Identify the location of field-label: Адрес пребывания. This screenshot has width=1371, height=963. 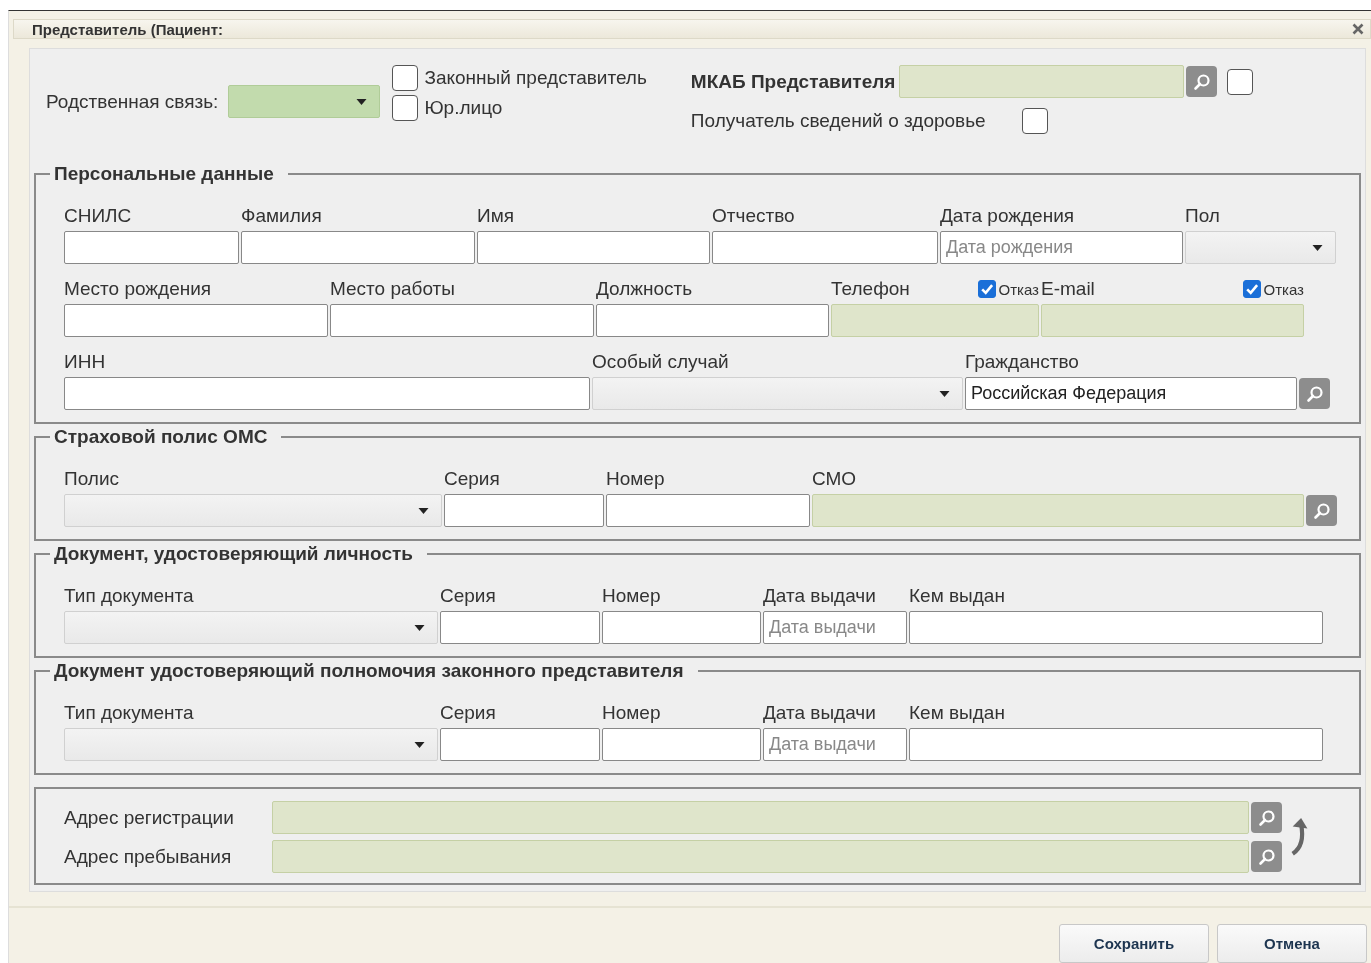
(148, 856).